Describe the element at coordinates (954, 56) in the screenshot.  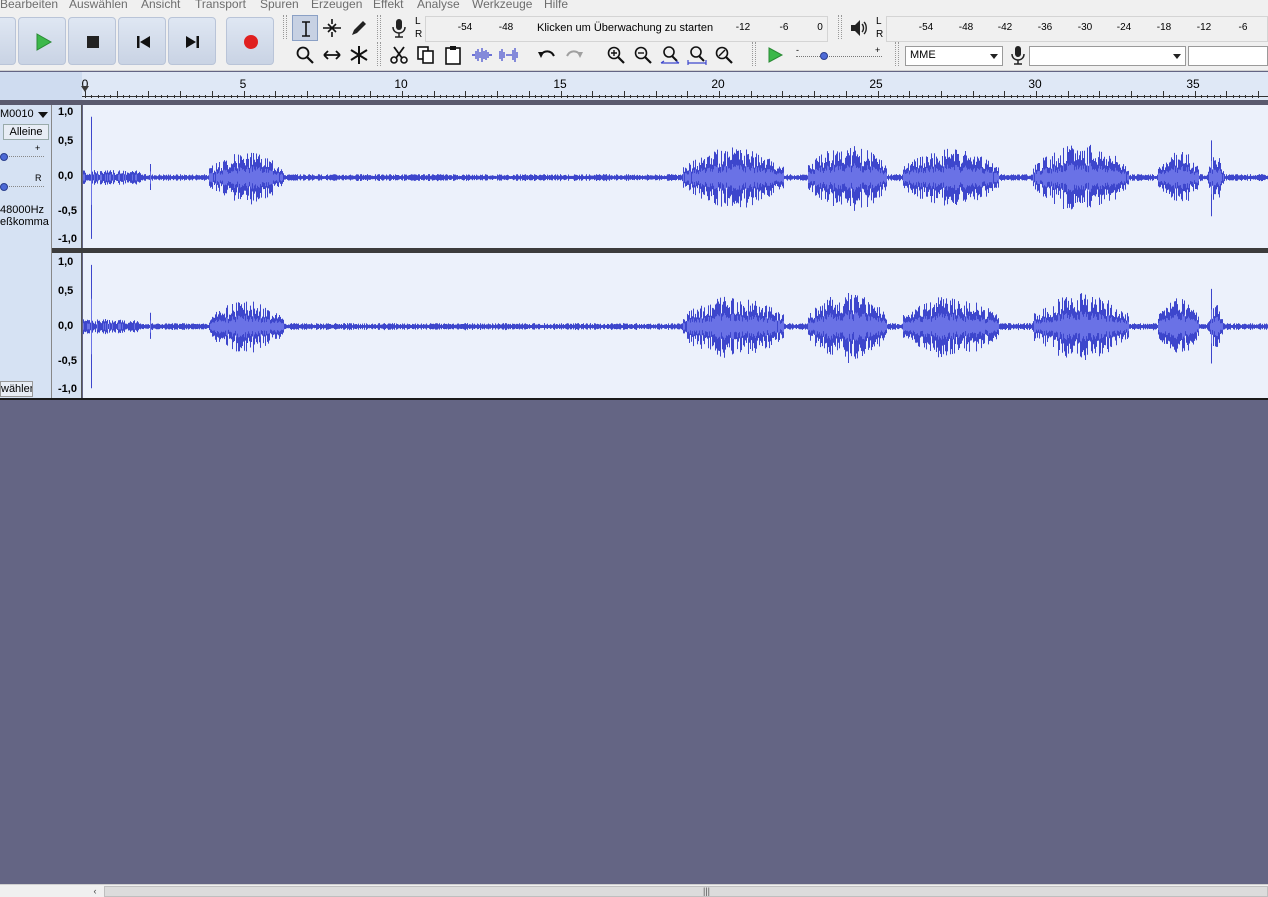
I see `host-select: MME` at that location.